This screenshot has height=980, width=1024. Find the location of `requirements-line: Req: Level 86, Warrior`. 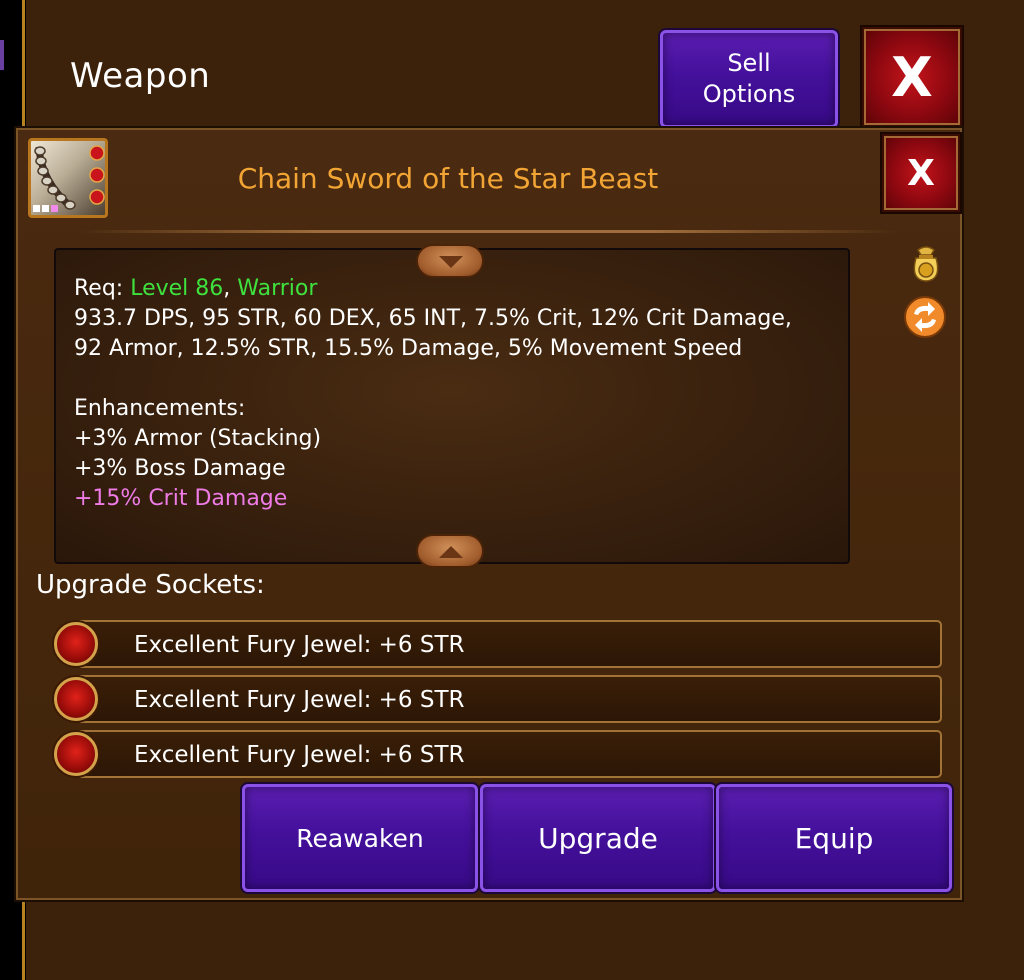

requirements-line: Req: Level 86, Warrior is located at coordinates (452, 289).